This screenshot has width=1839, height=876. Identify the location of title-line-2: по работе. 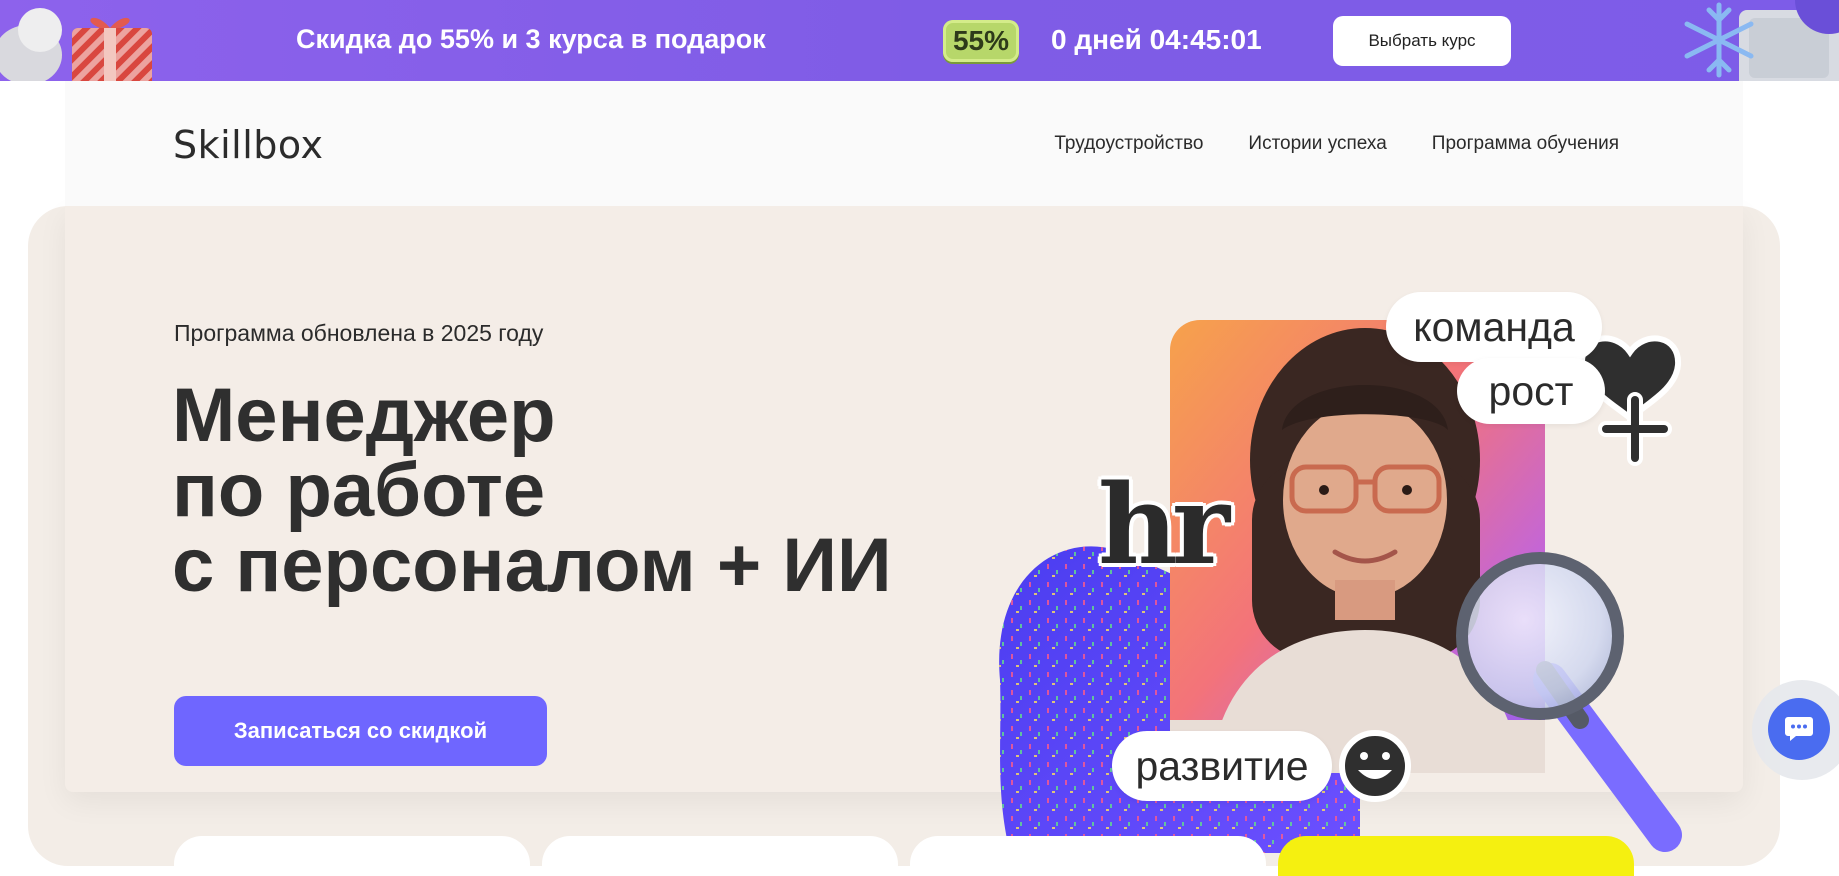
(359, 490).